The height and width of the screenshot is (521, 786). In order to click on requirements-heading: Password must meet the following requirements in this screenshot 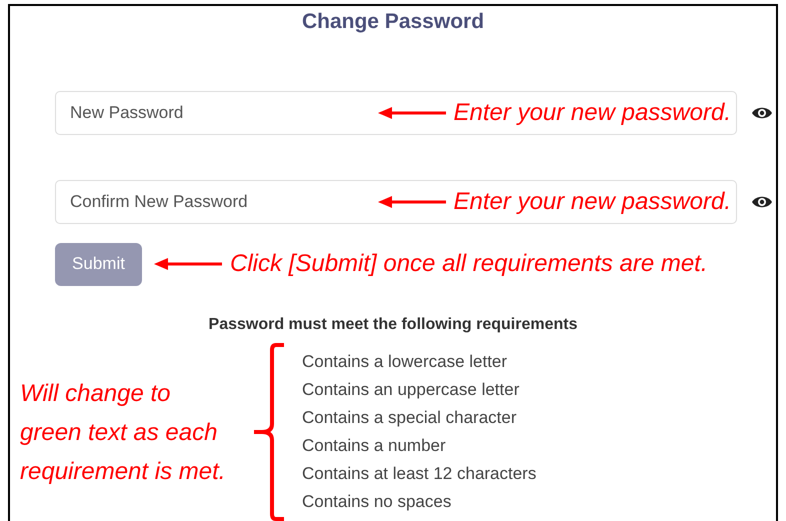, I will do `click(393, 325)`.